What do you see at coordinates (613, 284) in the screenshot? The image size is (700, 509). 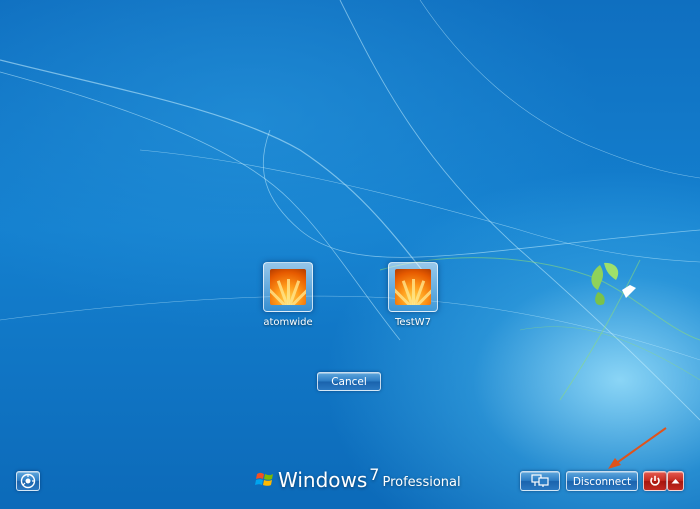 I see `butterfly-leaf-icon` at bounding box center [613, 284].